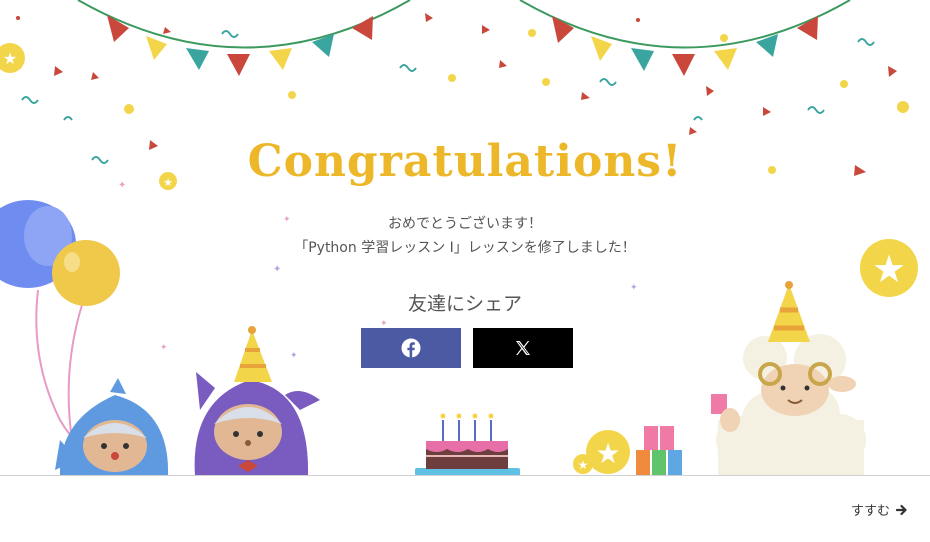 The image size is (930, 542). Describe the element at coordinates (901, 509) in the screenshot. I see `arrow-right-icon` at that location.